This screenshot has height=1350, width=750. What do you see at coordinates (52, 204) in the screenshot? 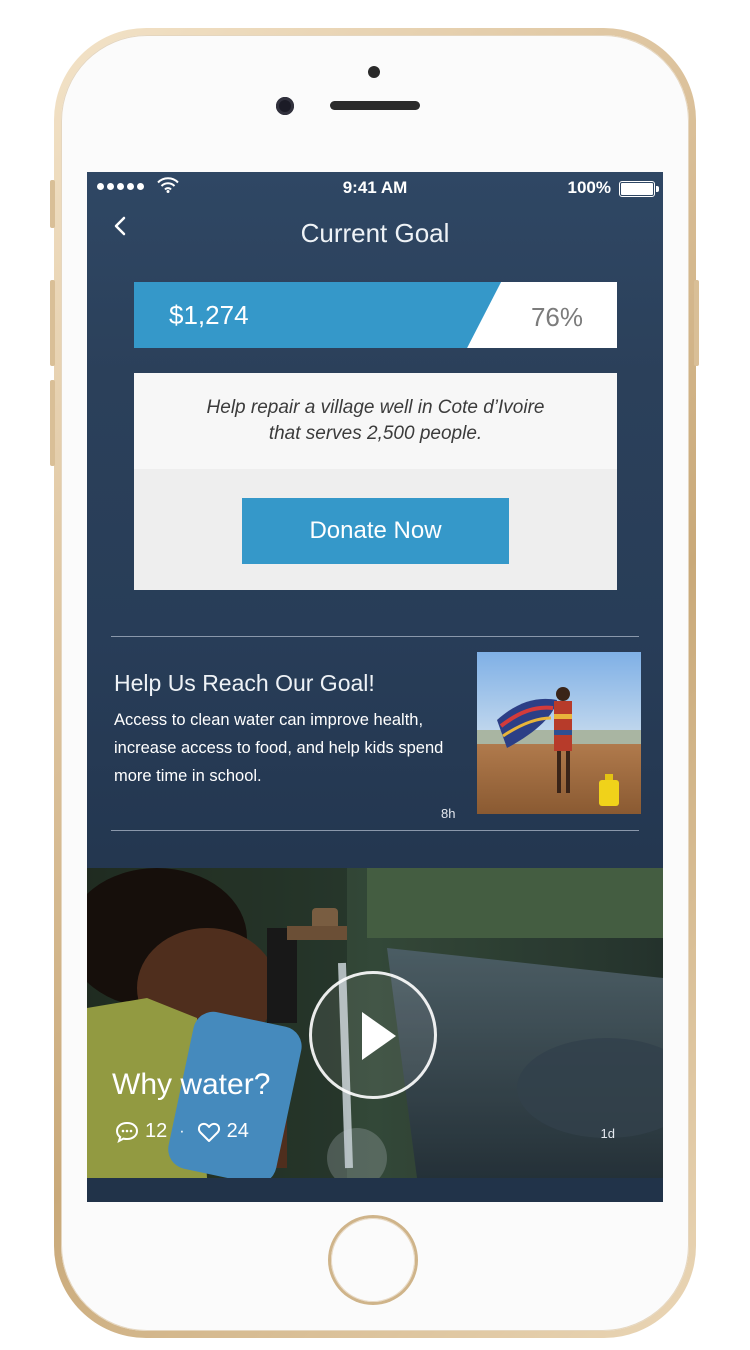
I see `mute-switch` at bounding box center [52, 204].